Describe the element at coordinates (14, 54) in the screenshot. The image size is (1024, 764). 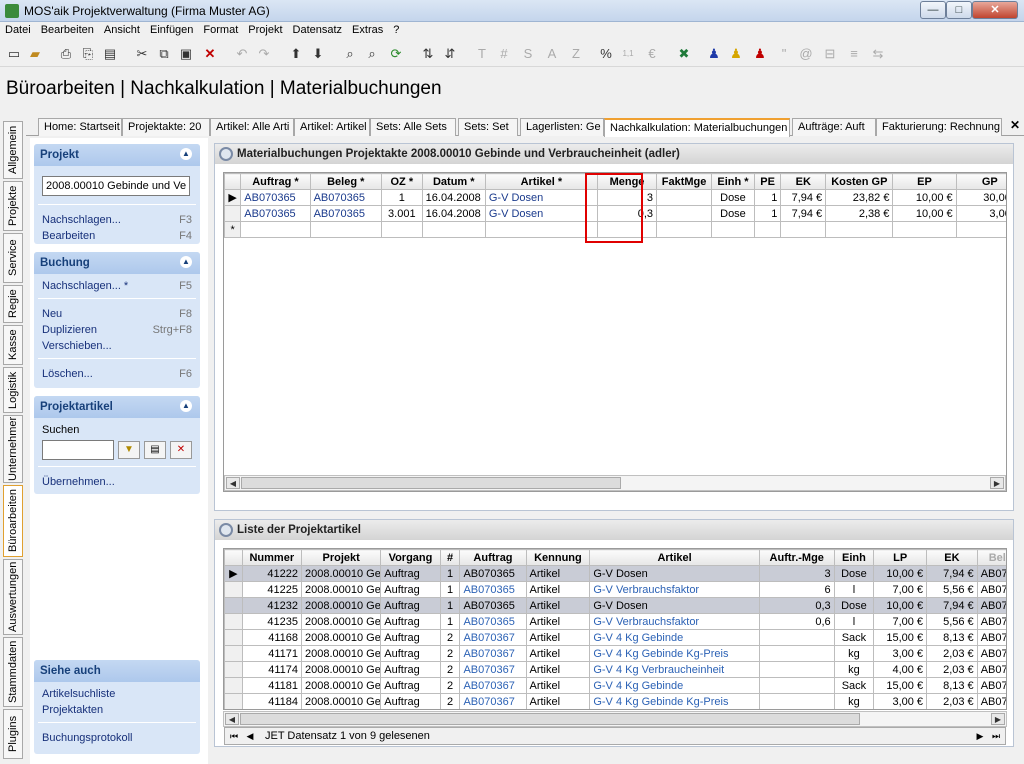
I see `new-icon: ▭` at that location.